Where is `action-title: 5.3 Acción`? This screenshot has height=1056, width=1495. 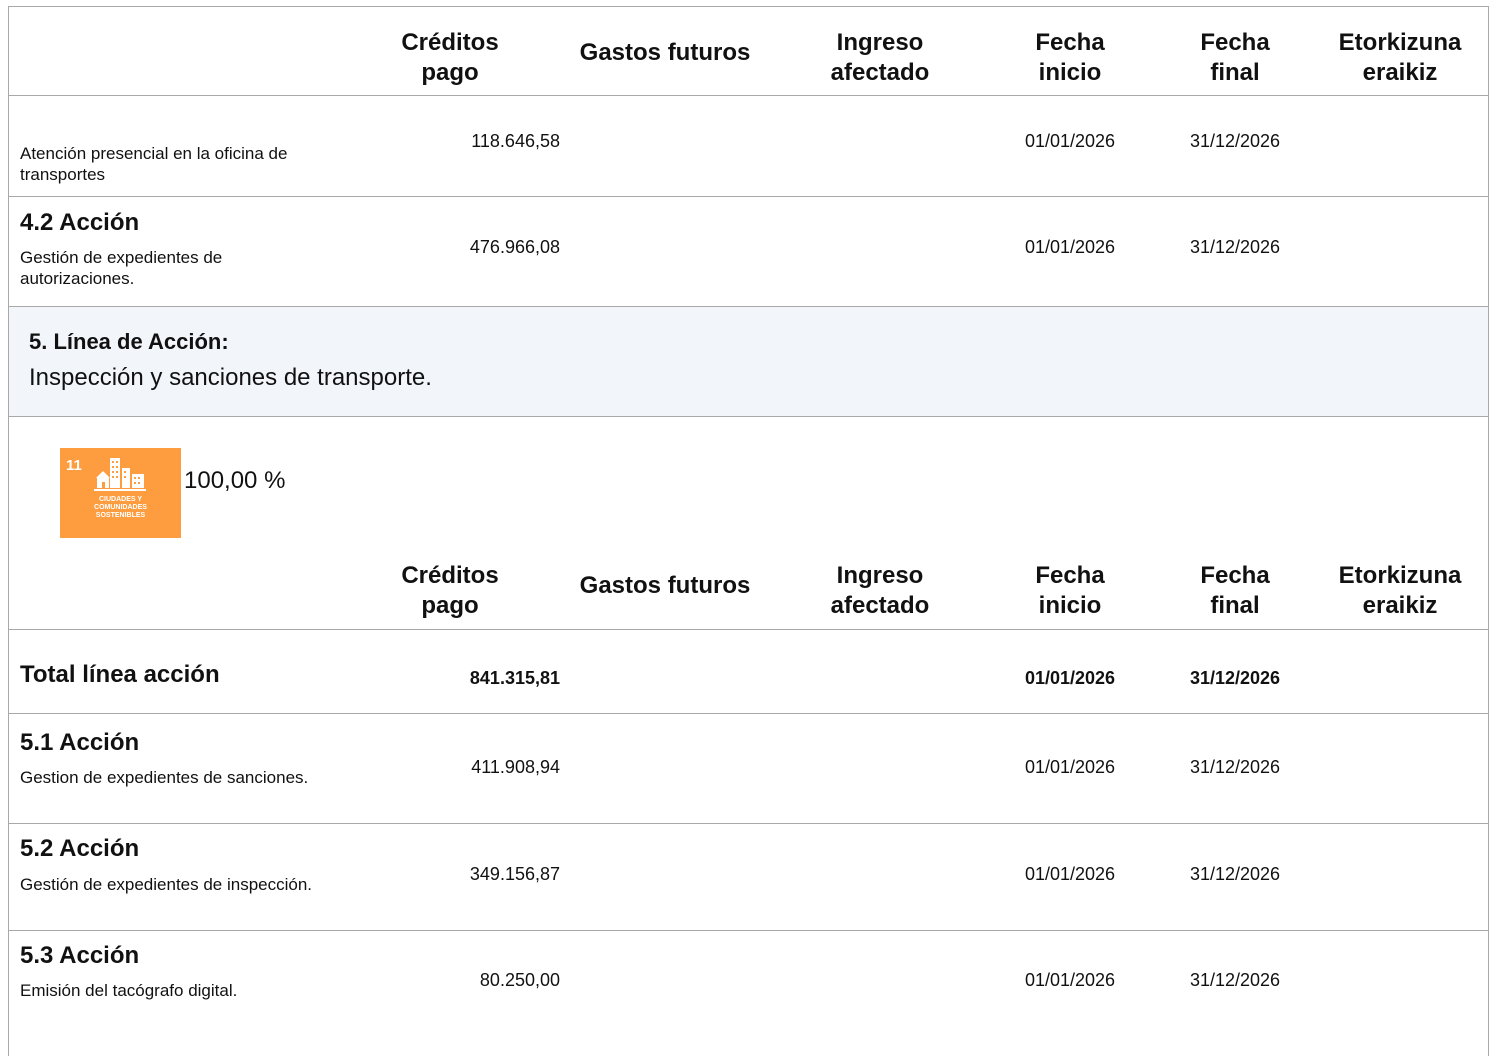
action-title: 5.3 Acción is located at coordinates (80, 955).